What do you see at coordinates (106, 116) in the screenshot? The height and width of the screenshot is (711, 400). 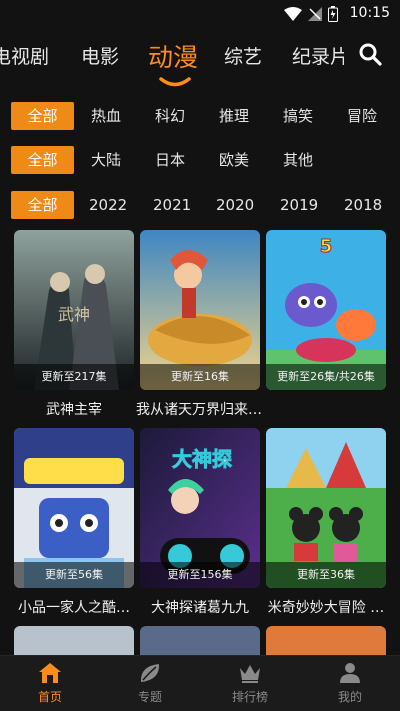 I see `genre-chip-hot-blood: 热血` at bounding box center [106, 116].